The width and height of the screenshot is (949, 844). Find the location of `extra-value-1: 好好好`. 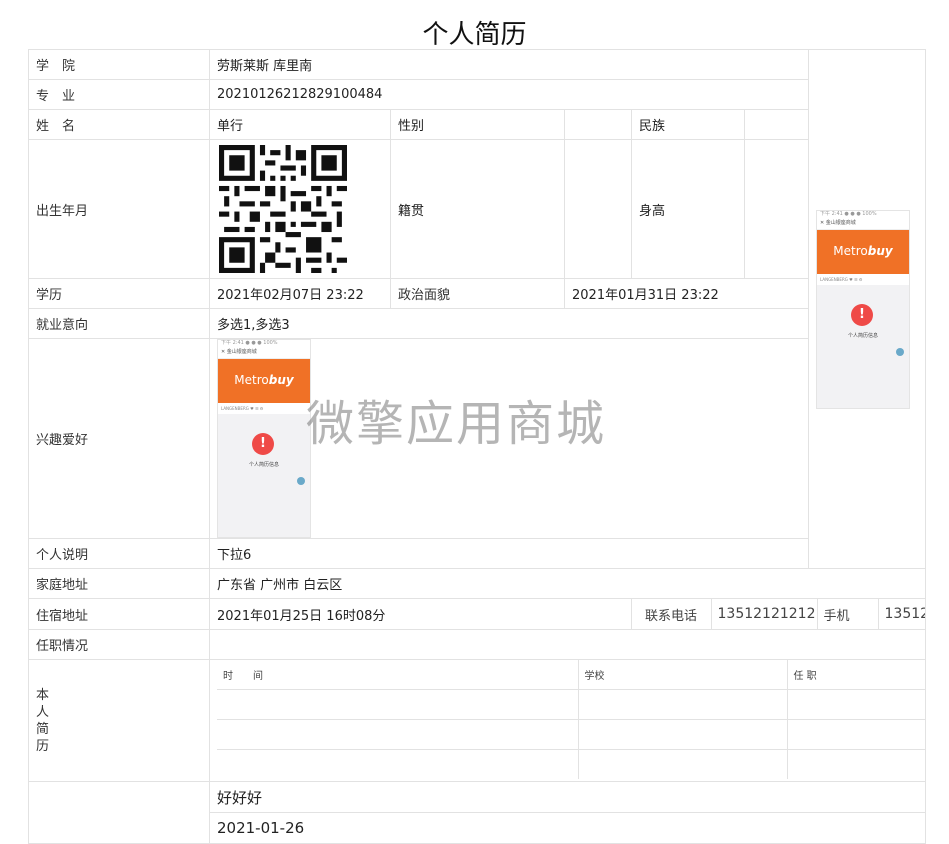

extra-value-1: 好好好 is located at coordinates (567, 797).